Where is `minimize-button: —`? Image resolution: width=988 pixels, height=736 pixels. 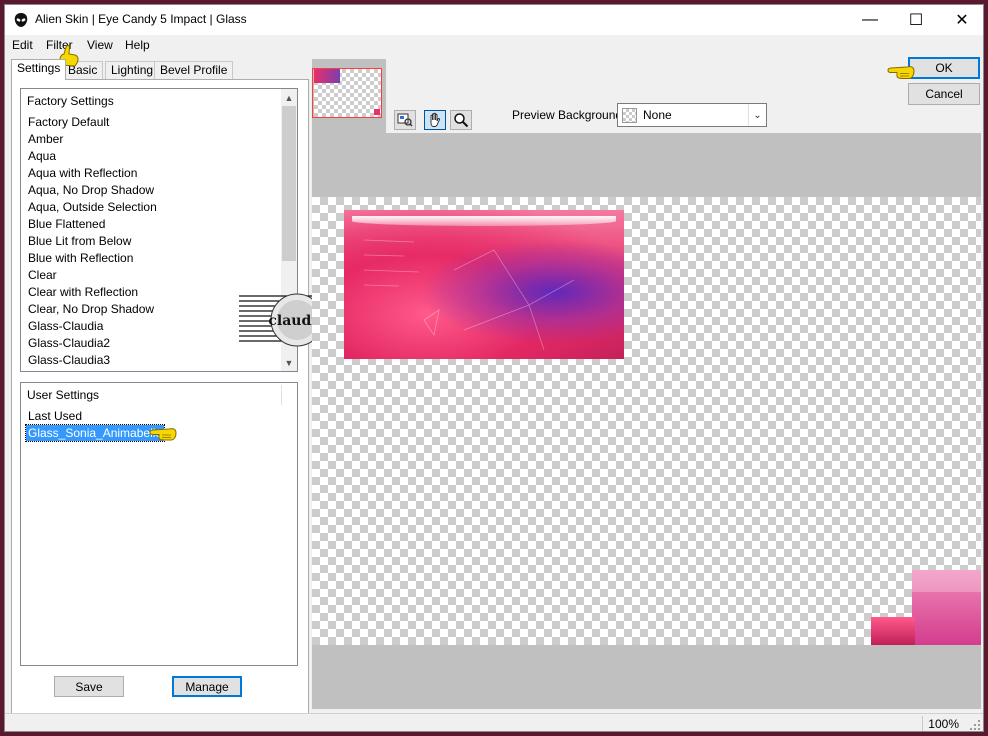 minimize-button: — is located at coordinates (870, 20).